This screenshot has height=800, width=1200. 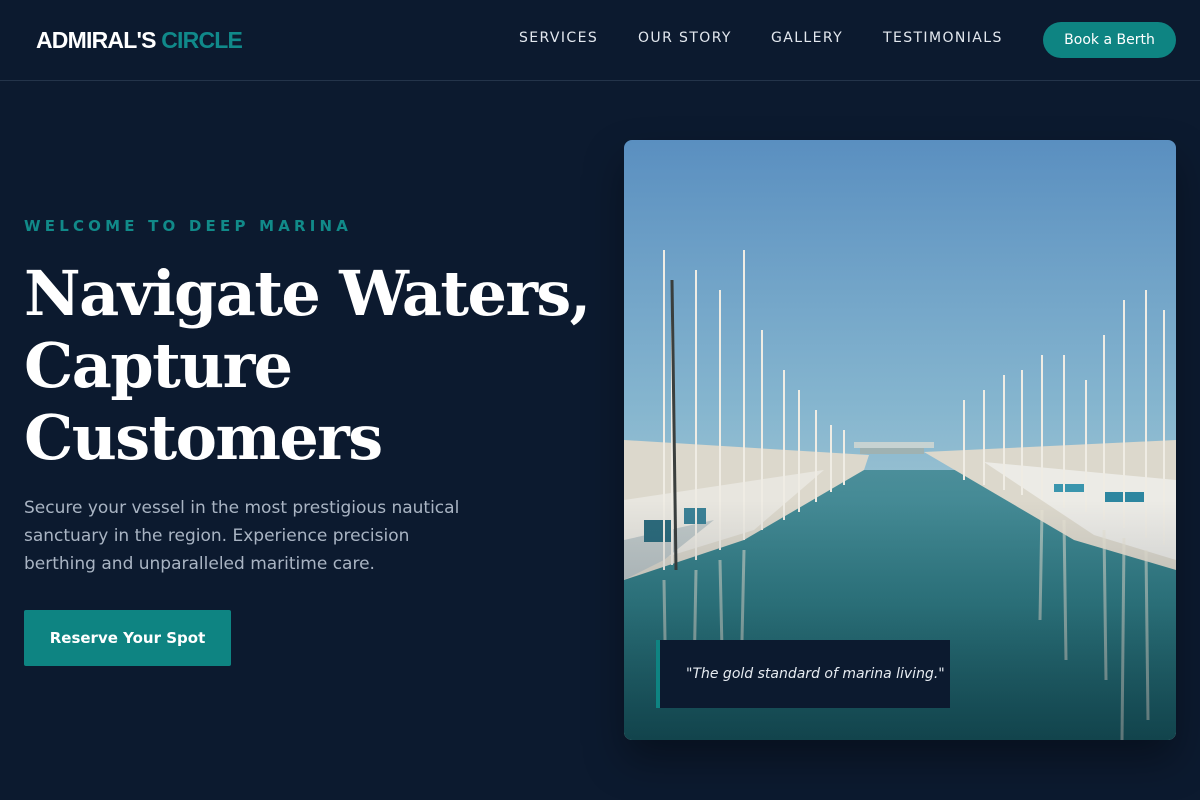 I want to click on testimonial-quote-card: "The gold standard of marina living.", so click(x=803, y=674).